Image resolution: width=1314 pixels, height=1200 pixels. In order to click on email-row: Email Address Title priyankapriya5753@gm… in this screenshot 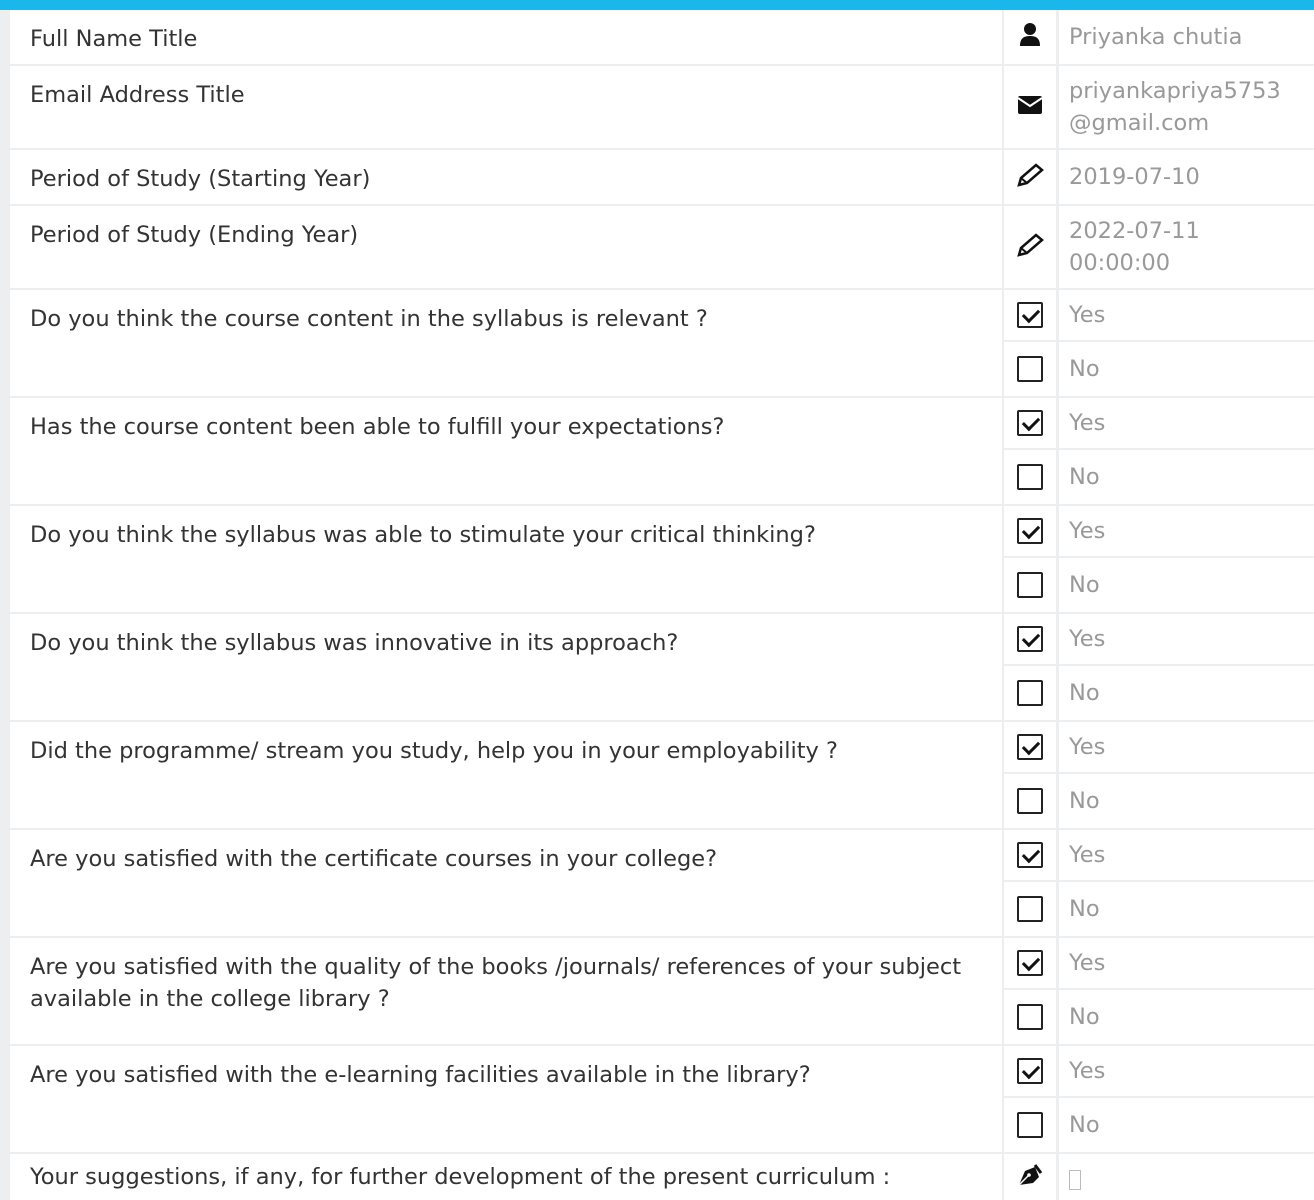, I will do `click(657, 108)`.